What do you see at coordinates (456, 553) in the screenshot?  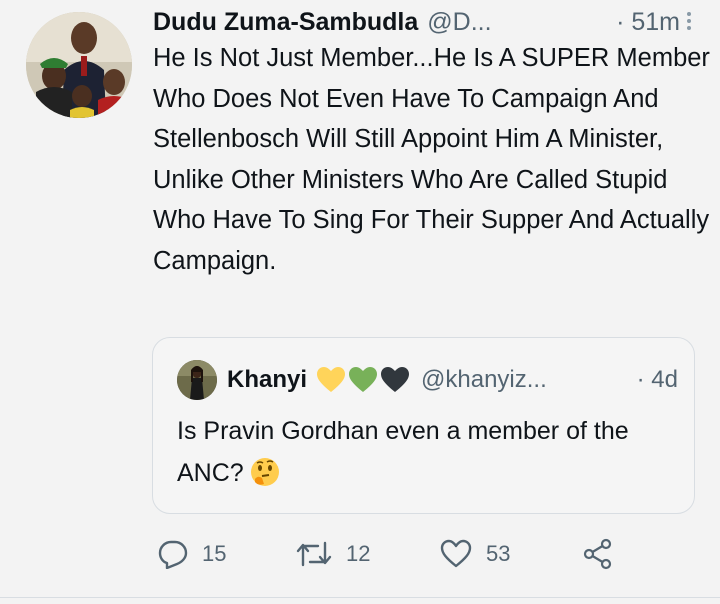 I see `heart-icon` at bounding box center [456, 553].